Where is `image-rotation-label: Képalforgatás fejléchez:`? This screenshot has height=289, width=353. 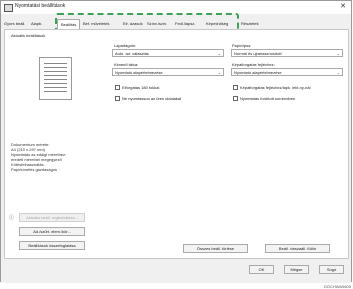
image-rotation-label: Képalforgatás fejléchez: is located at coordinates (253, 64).